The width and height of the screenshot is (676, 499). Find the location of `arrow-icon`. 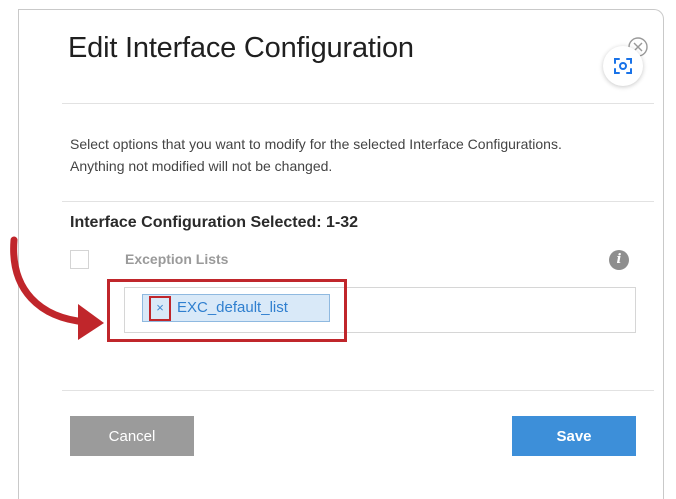

arrow-icon is located at coordinates (57, 288).